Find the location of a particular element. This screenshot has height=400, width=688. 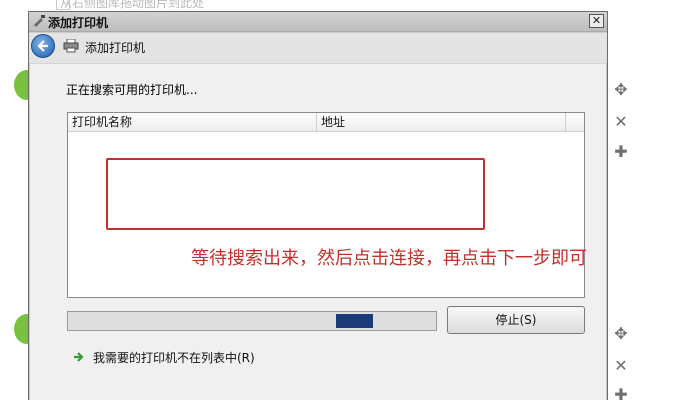

progress-indicator is located at coordinates (354, 321).